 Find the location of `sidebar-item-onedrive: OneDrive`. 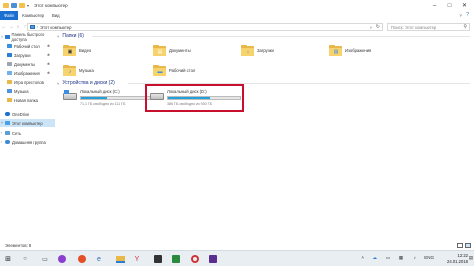

sidebar-item-onedrive: OneDrive is located at coordinates (27, 114).